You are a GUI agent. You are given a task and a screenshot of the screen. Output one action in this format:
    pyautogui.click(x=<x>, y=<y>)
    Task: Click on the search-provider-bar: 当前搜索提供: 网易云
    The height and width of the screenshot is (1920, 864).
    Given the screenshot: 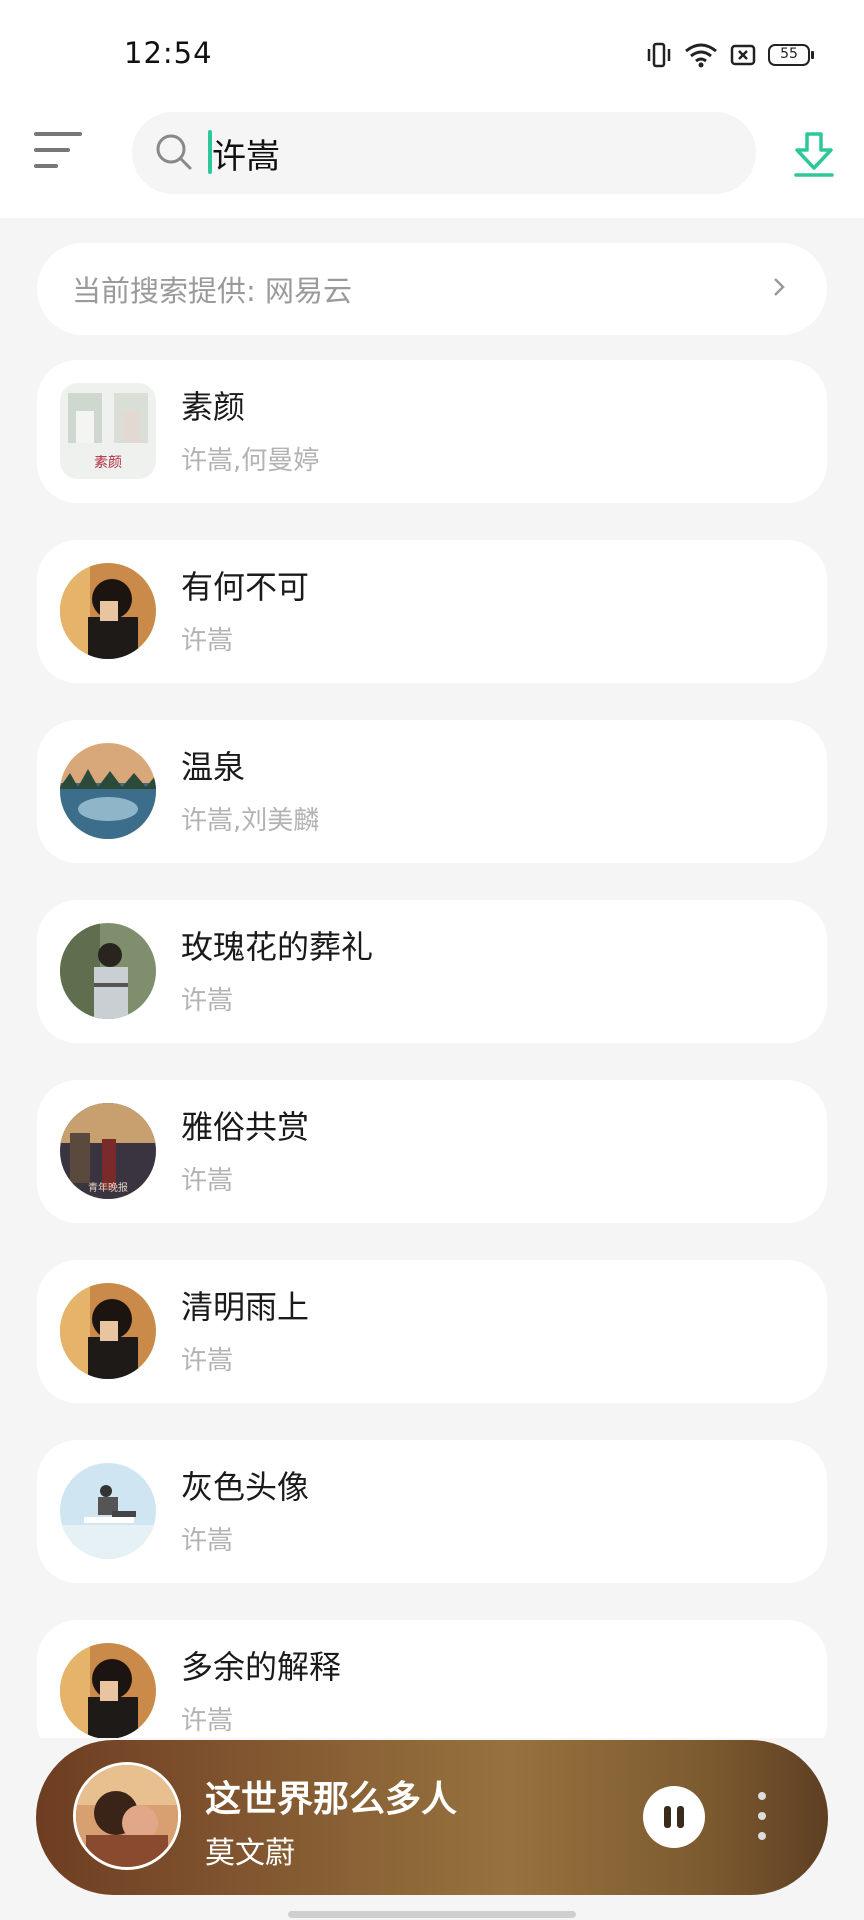 What is the action you would take?
    pyautogui.click(x=432, y=289)
    